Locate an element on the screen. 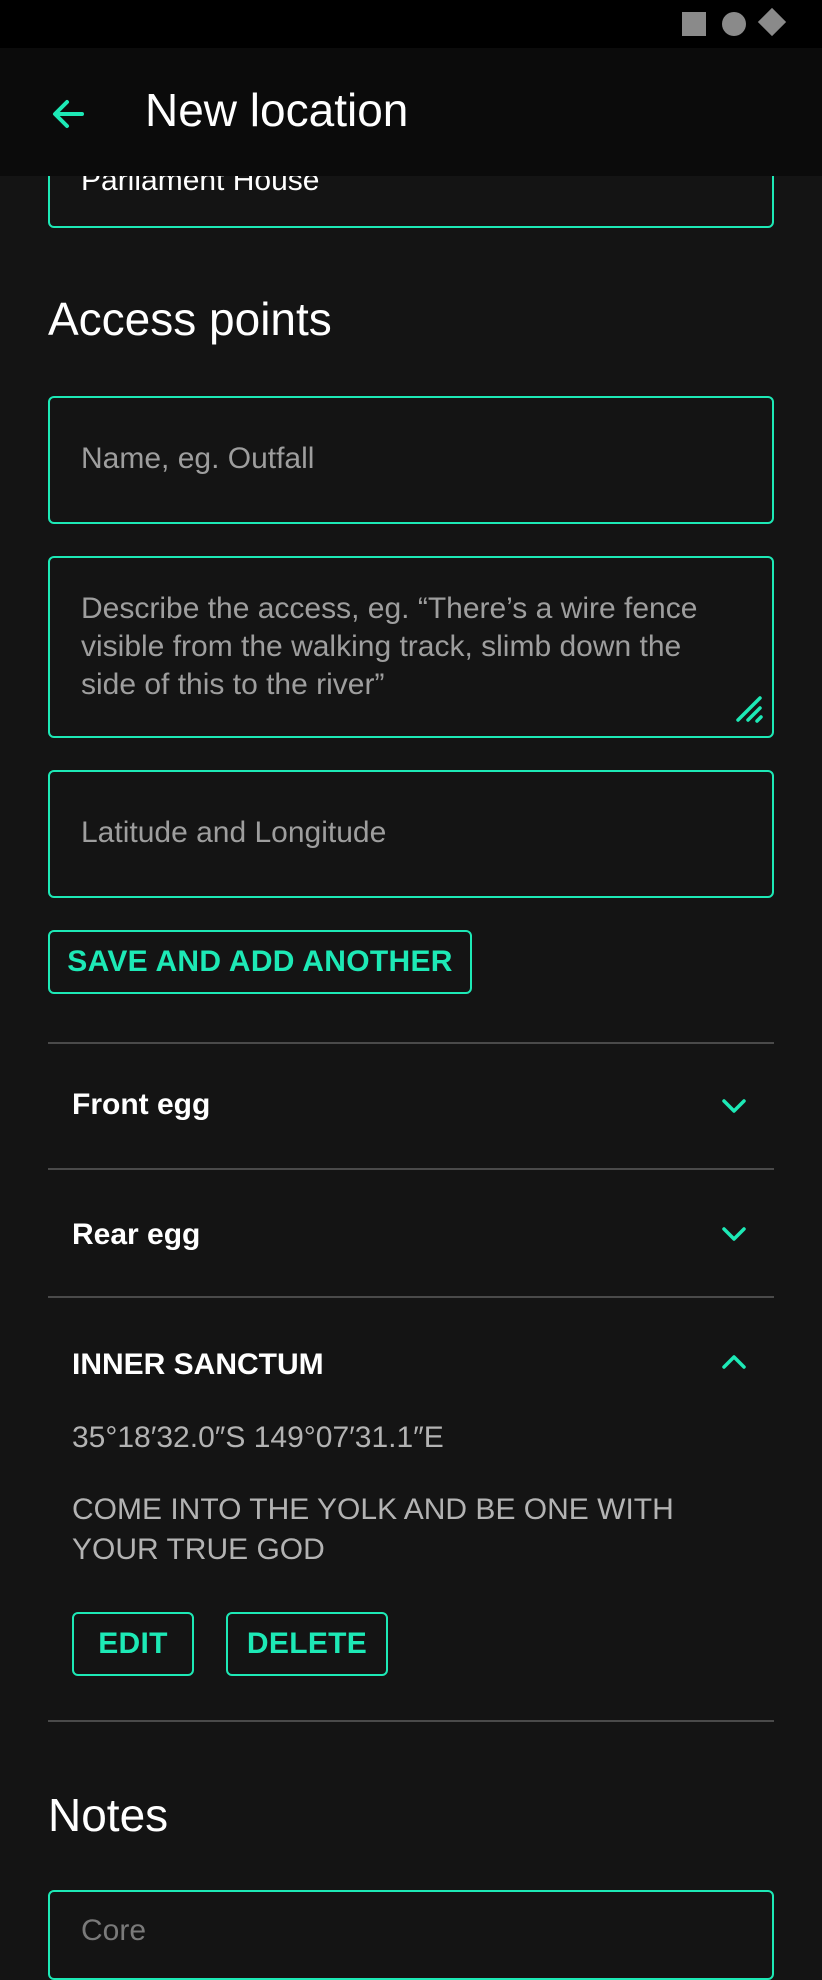  latlng-placeholder: Latitude and Longitude is located at coordinates (234, 832).